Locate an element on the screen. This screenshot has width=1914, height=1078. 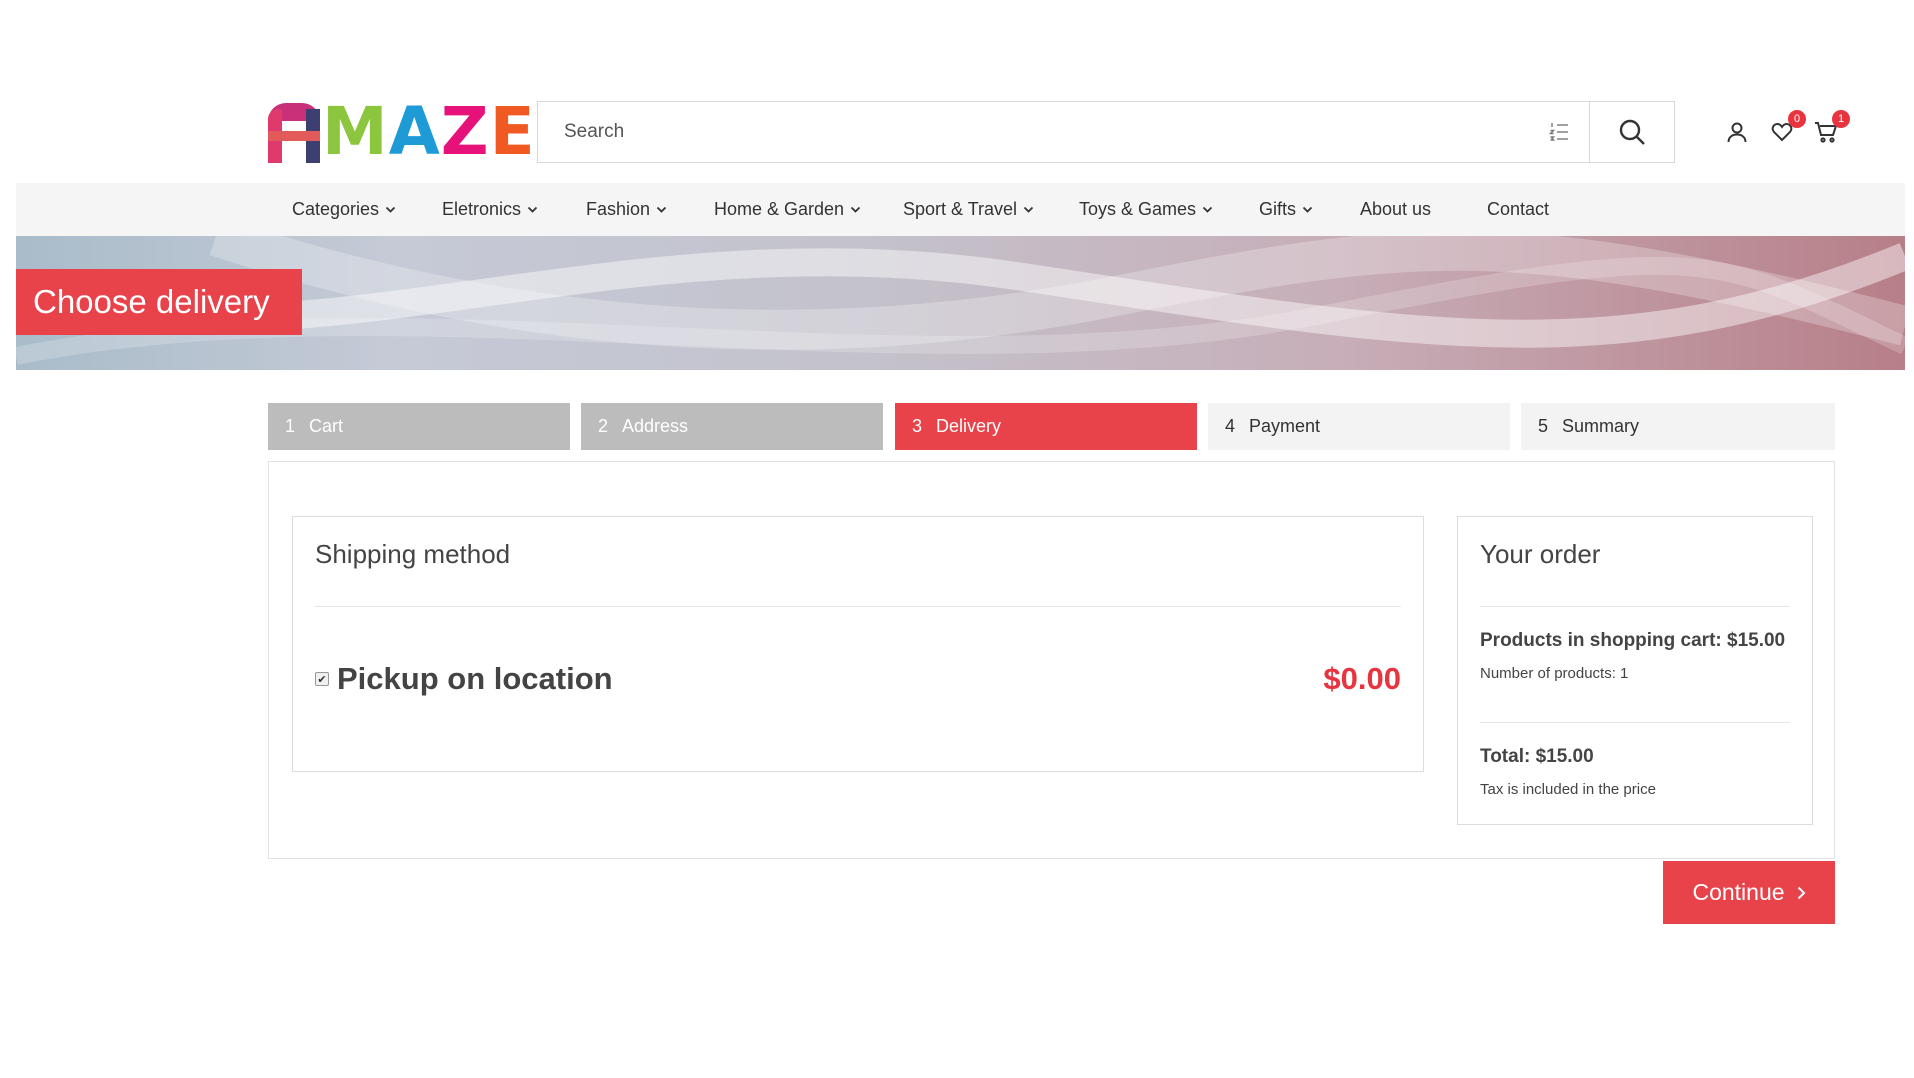
nav-item-categories: Categories is located at coordinates (344, 209).